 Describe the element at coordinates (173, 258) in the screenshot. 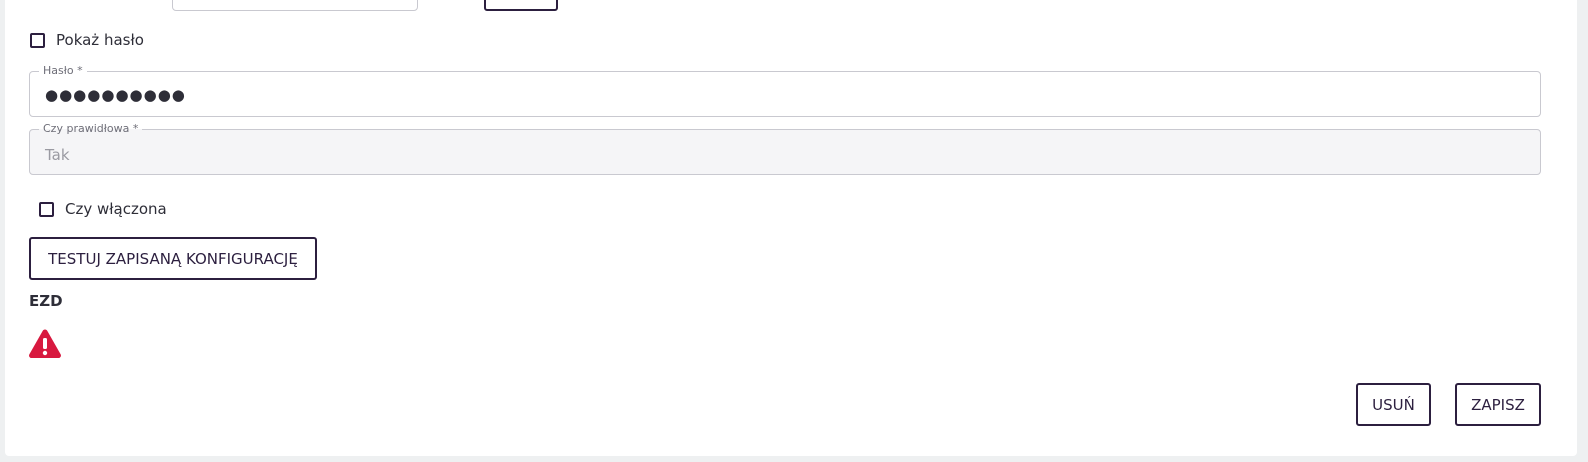

I see `test-configuration-button: TESTUJ ZAPISANĄ KONFIGURACJĘ` at that location.